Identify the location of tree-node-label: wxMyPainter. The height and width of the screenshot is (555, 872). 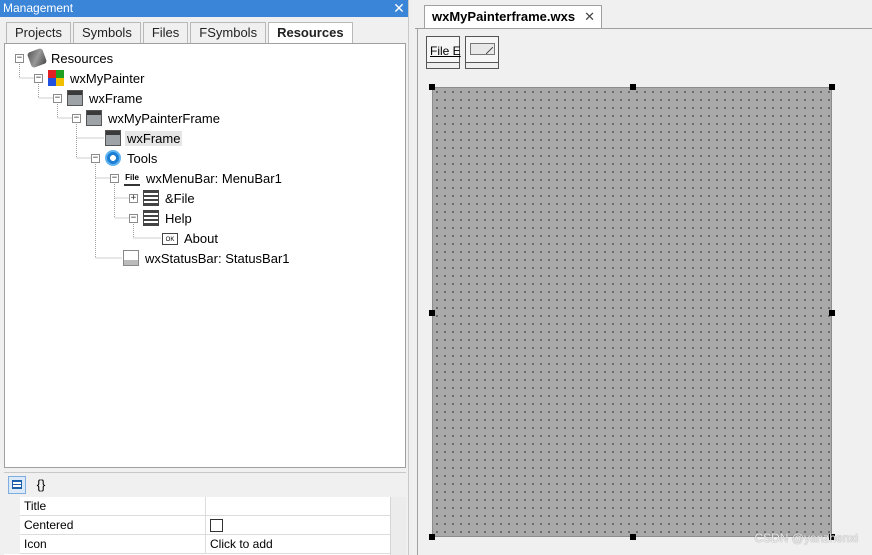
(107, 78).